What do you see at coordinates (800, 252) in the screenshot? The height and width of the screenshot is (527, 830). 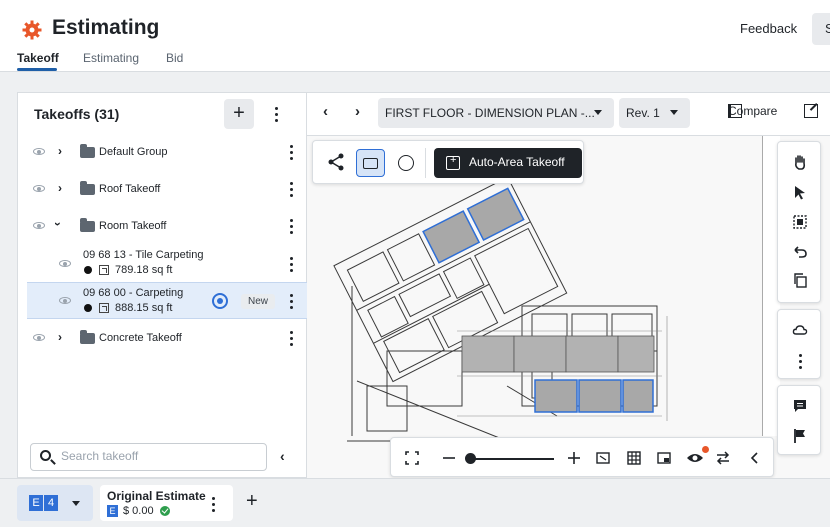 I see `undo-icon` at bounding box center [800, 252].